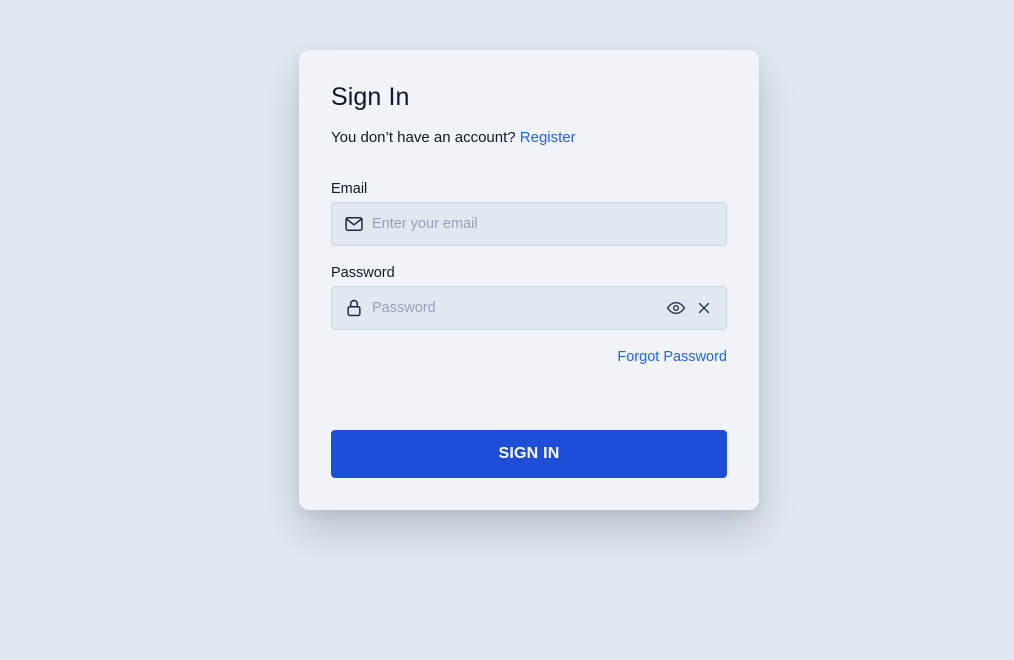  What do you see at coordinates (349, 189) in the screenshot?
I see `email-label: Email` at bounding box center [349, 189].